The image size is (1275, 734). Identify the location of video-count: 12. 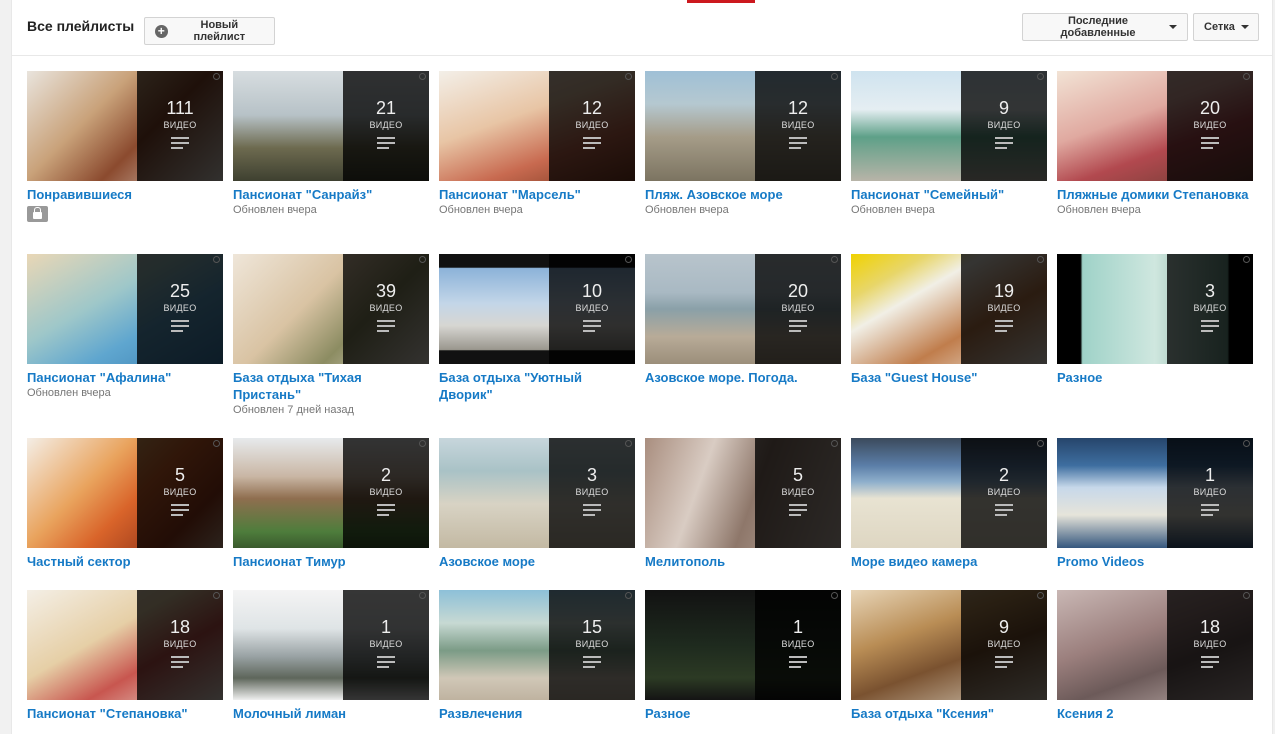
(592, 108).